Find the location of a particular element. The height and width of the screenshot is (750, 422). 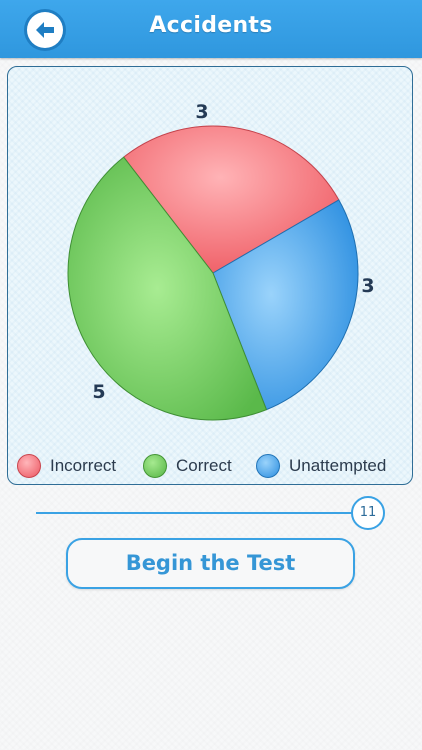

chart-legend: Incorrect Correct Unattempted is located at coordinates (211, 468).